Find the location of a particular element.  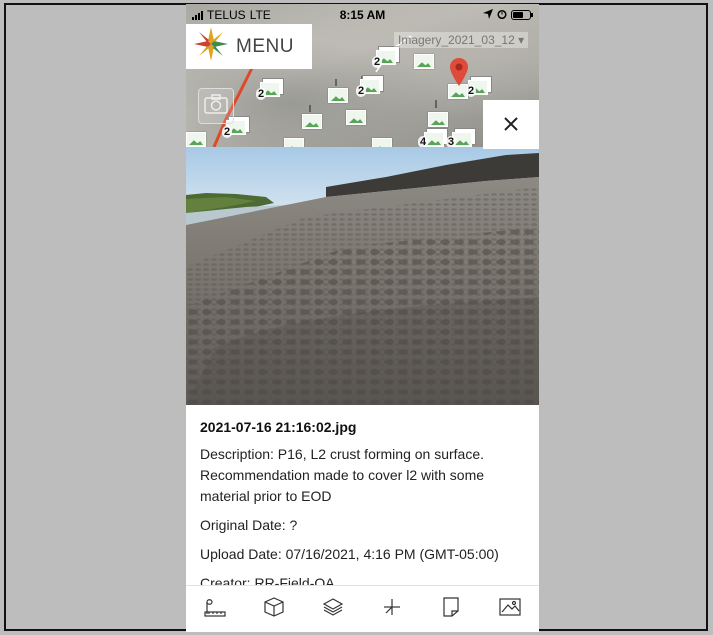

creator-text: Creator: RR-Field-QA is located at coordinates (267, 580).